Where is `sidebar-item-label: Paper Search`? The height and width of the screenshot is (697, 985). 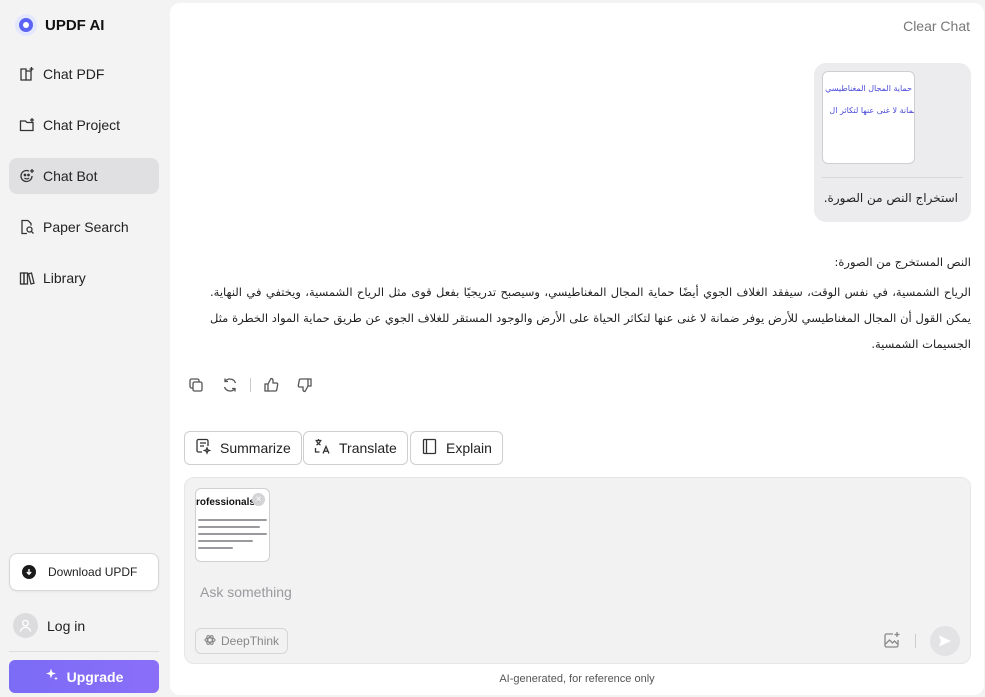
sidebar-item-label: Paper Search is located at coordinates (86, 227).